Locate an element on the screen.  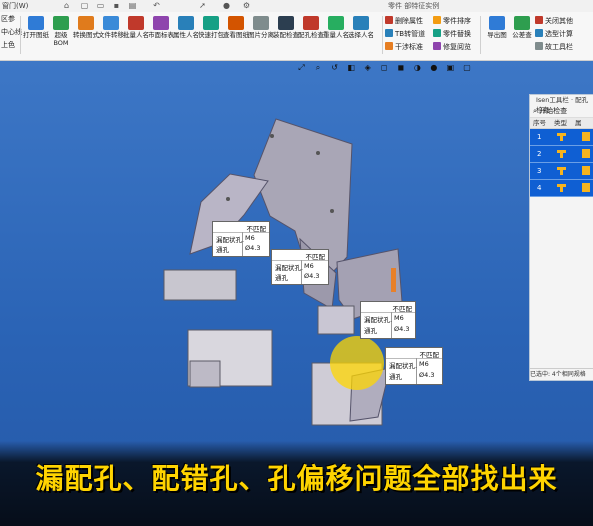
ribbon-button: 批量人名 is located at coordinates (136, 35).